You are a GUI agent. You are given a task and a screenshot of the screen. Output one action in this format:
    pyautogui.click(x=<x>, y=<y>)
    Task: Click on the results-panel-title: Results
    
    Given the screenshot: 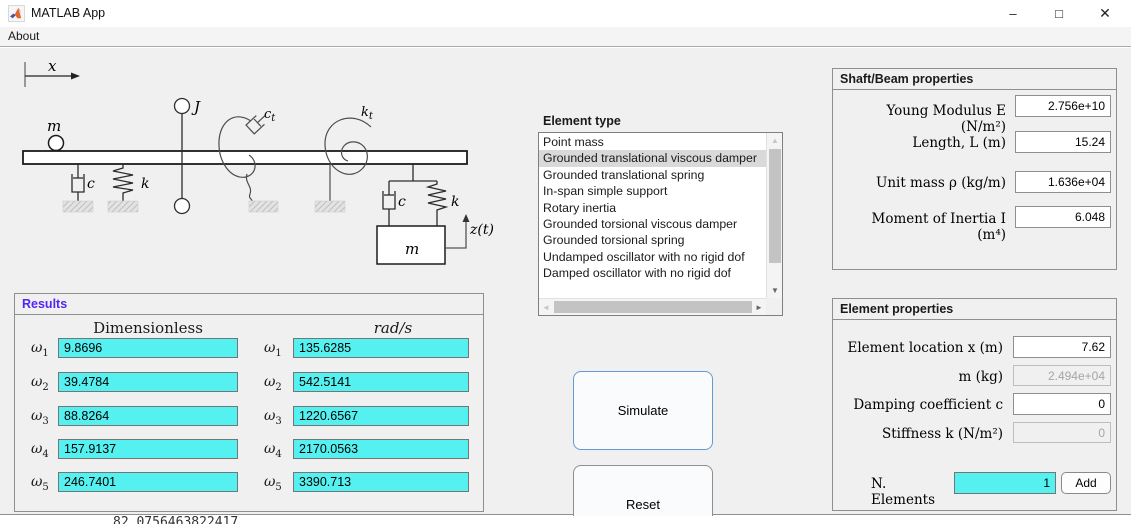 What is the action you would take?
    pyautogui.click(x=249, y=304)
    